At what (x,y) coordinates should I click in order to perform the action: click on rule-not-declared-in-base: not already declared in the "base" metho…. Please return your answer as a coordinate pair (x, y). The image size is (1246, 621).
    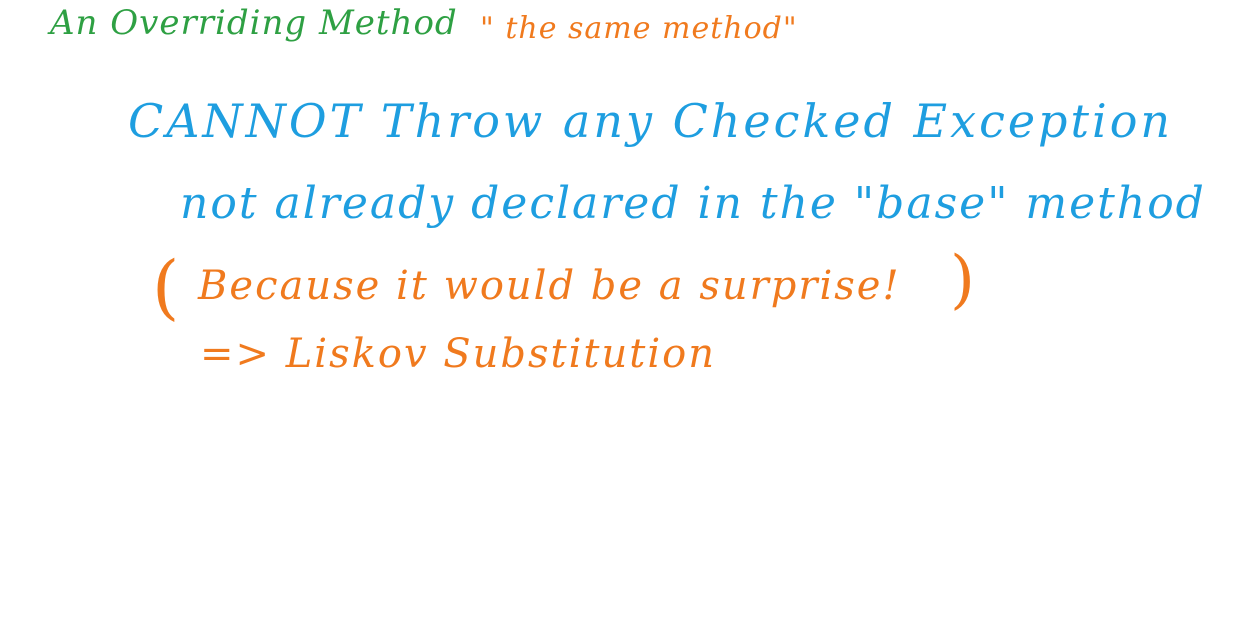
    Looking at the image, I should click on (693, 203).